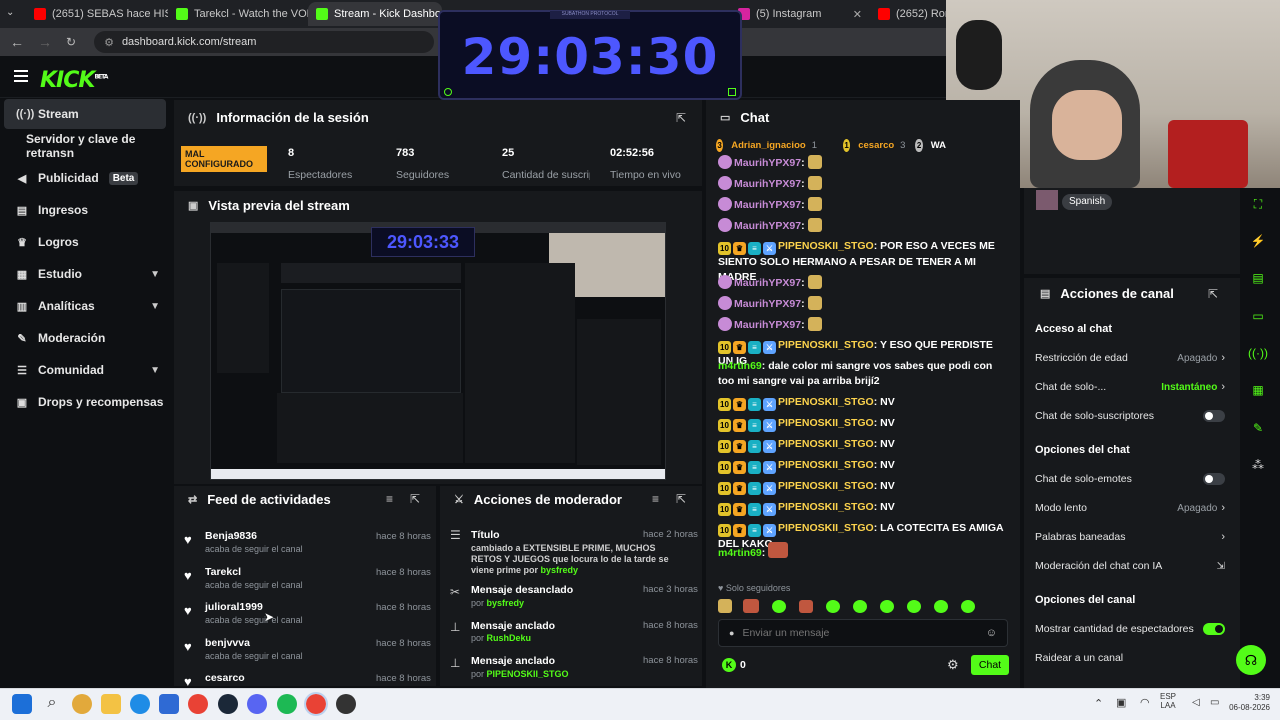  Describe the element at coordinates (1098, 703) in the screenshot. I see `chevron-up-icon: ⌃` at that location.